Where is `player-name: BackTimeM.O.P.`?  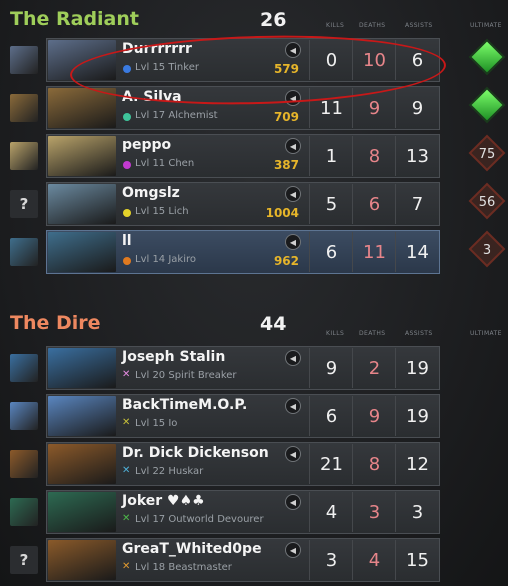
player-name: BackTimeM.O.P. is located at coordinates (185, 405).